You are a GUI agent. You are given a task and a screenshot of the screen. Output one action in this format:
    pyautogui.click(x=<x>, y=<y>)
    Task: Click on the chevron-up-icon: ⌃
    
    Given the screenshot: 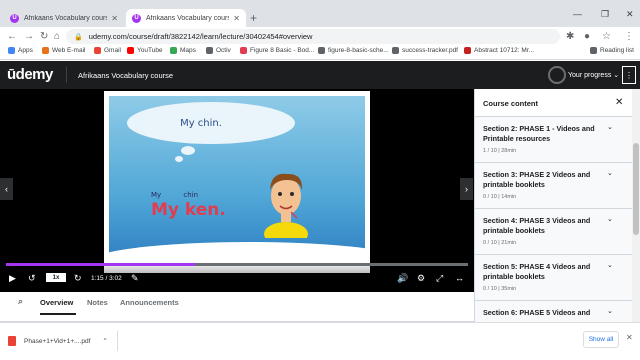 What is the action you would take?
    pyautogui.click(x=104, y=341)
    